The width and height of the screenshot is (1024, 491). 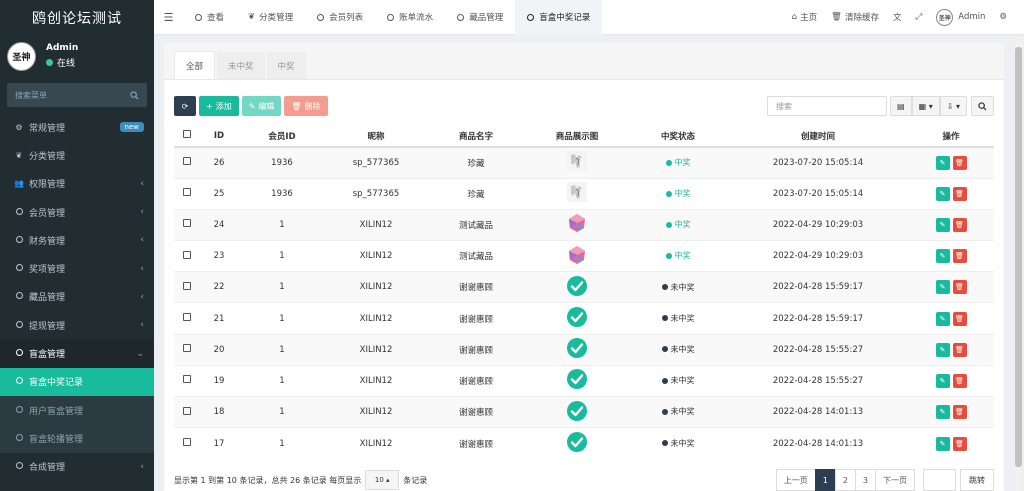 I want to click on columns-icon: ▦ ▾, so click(x=925, y=106).